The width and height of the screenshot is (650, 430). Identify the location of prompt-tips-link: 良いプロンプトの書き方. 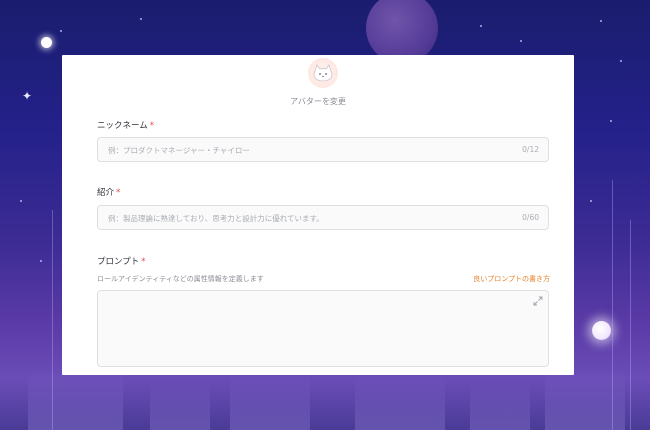
(511, 279).